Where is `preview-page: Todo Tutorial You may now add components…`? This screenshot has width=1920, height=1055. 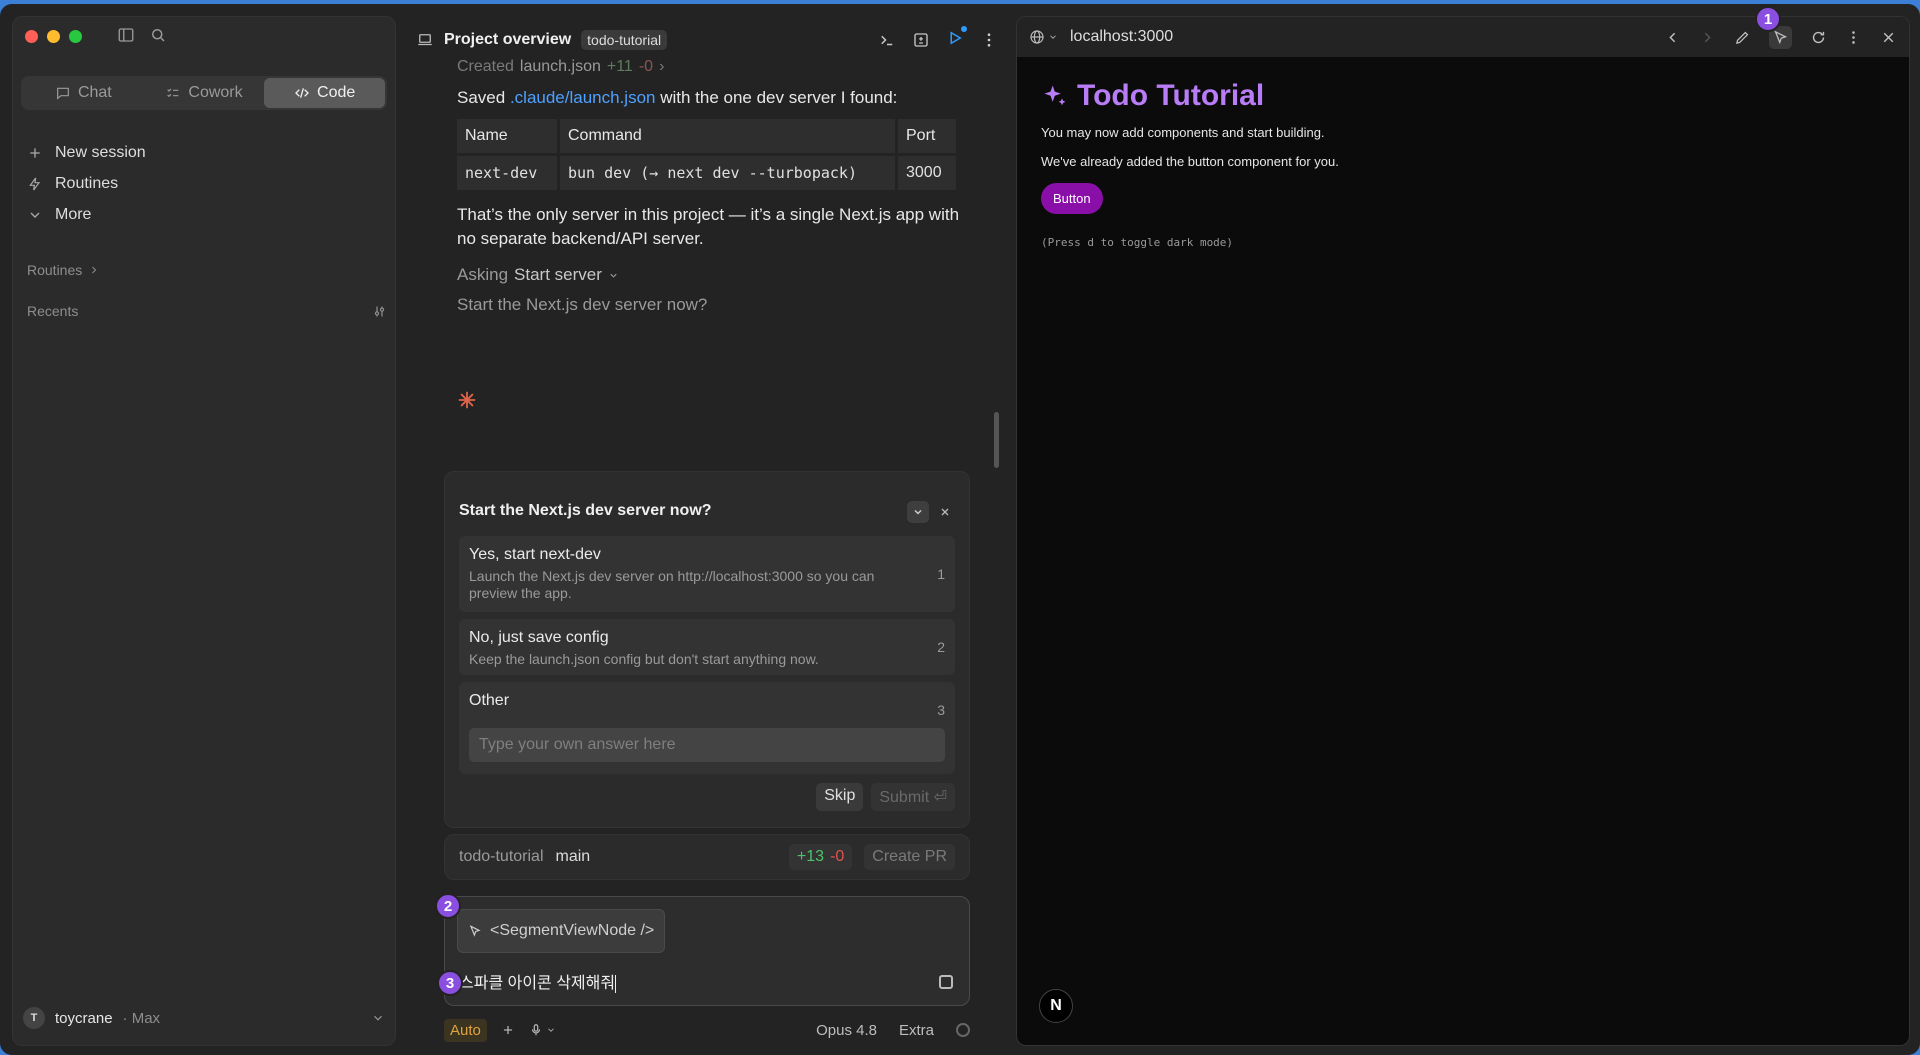
preview-page: Todo Tutorial You may now add components… is located at coordinates (1190, 164).